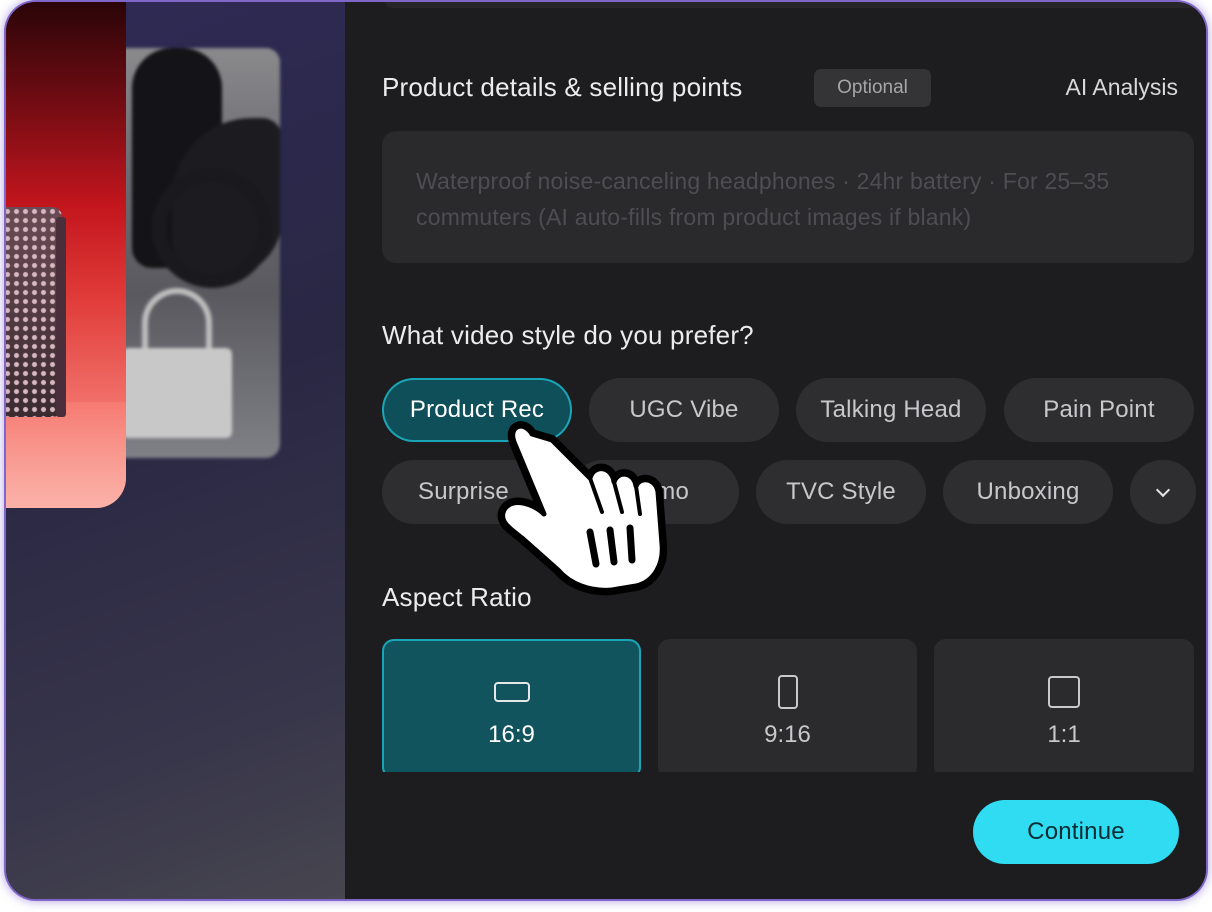  I want to click on landscape-icon, so click(511, 692).